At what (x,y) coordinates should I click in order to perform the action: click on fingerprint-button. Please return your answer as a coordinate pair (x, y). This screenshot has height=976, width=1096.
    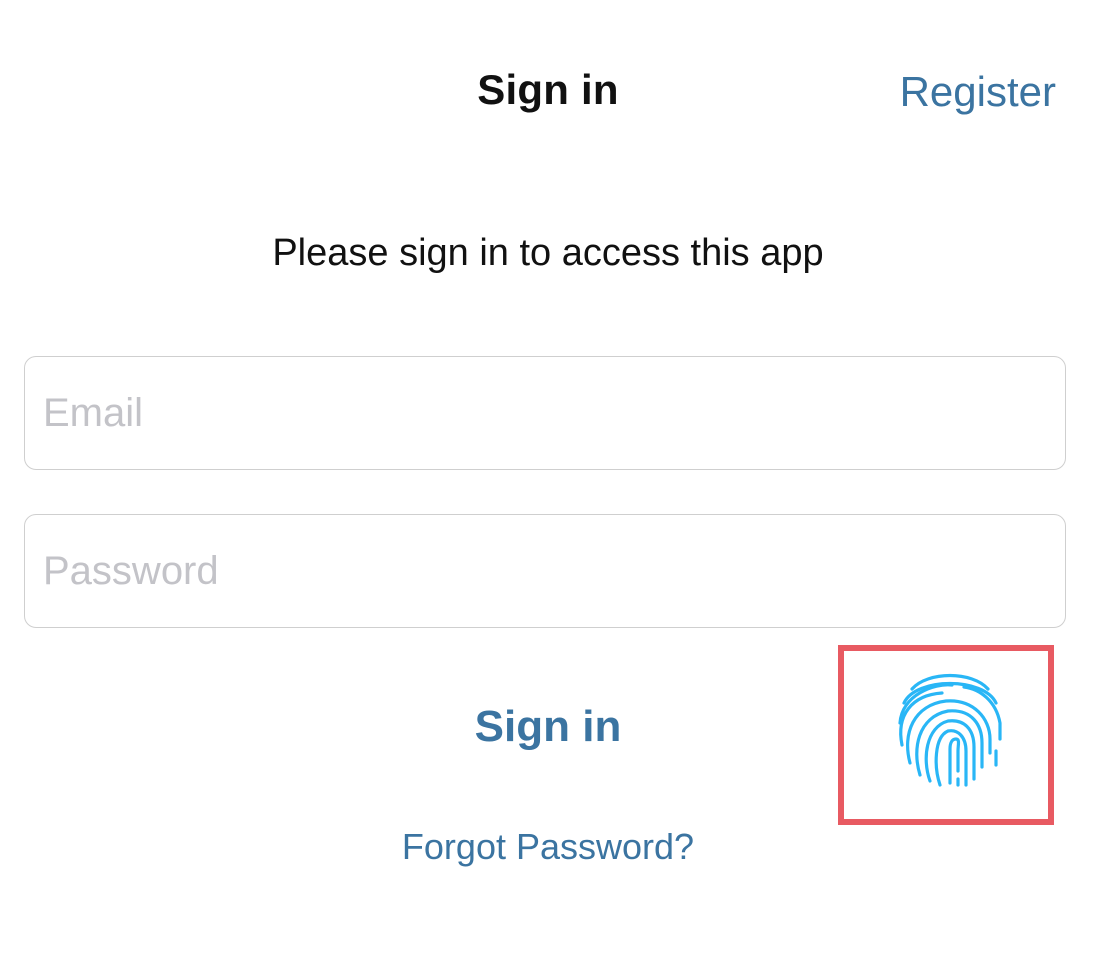
    Looking at the image, I should click on (946, 735).